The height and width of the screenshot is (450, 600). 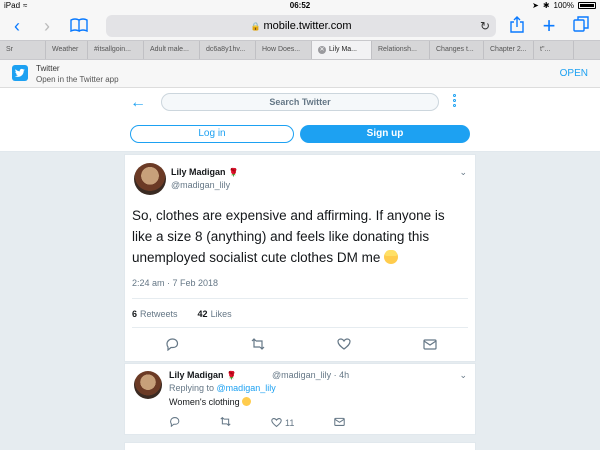 I want to click on like-button: 11, so click(x=282, y=422).